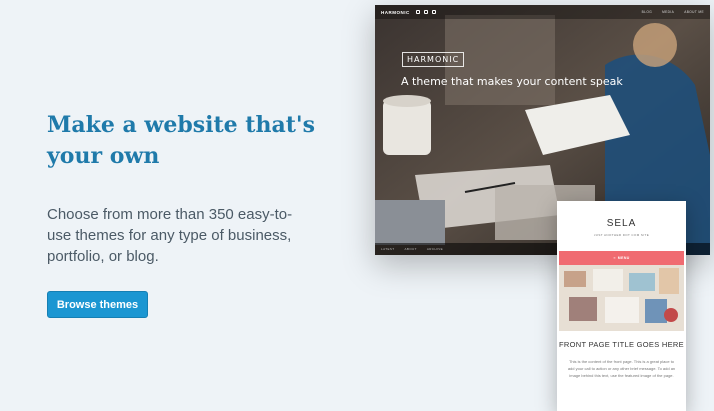 This screenshot has width=714, height=411. I want to click on menu-label: MENU, so click(623, 258).